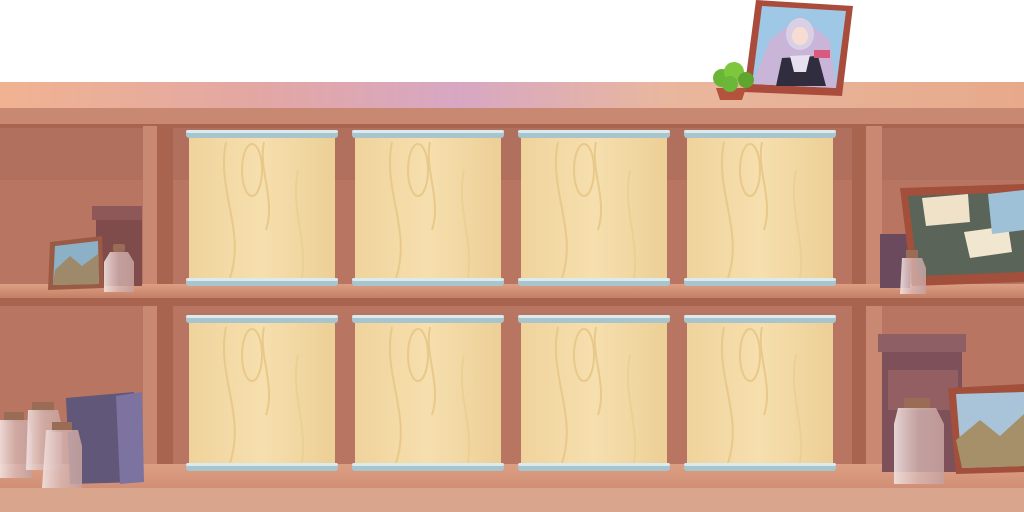 Image resolution: width=1024 pixels, height=512 pixels. I want to click on storage-slot-r2-c4, so click(760, 393).